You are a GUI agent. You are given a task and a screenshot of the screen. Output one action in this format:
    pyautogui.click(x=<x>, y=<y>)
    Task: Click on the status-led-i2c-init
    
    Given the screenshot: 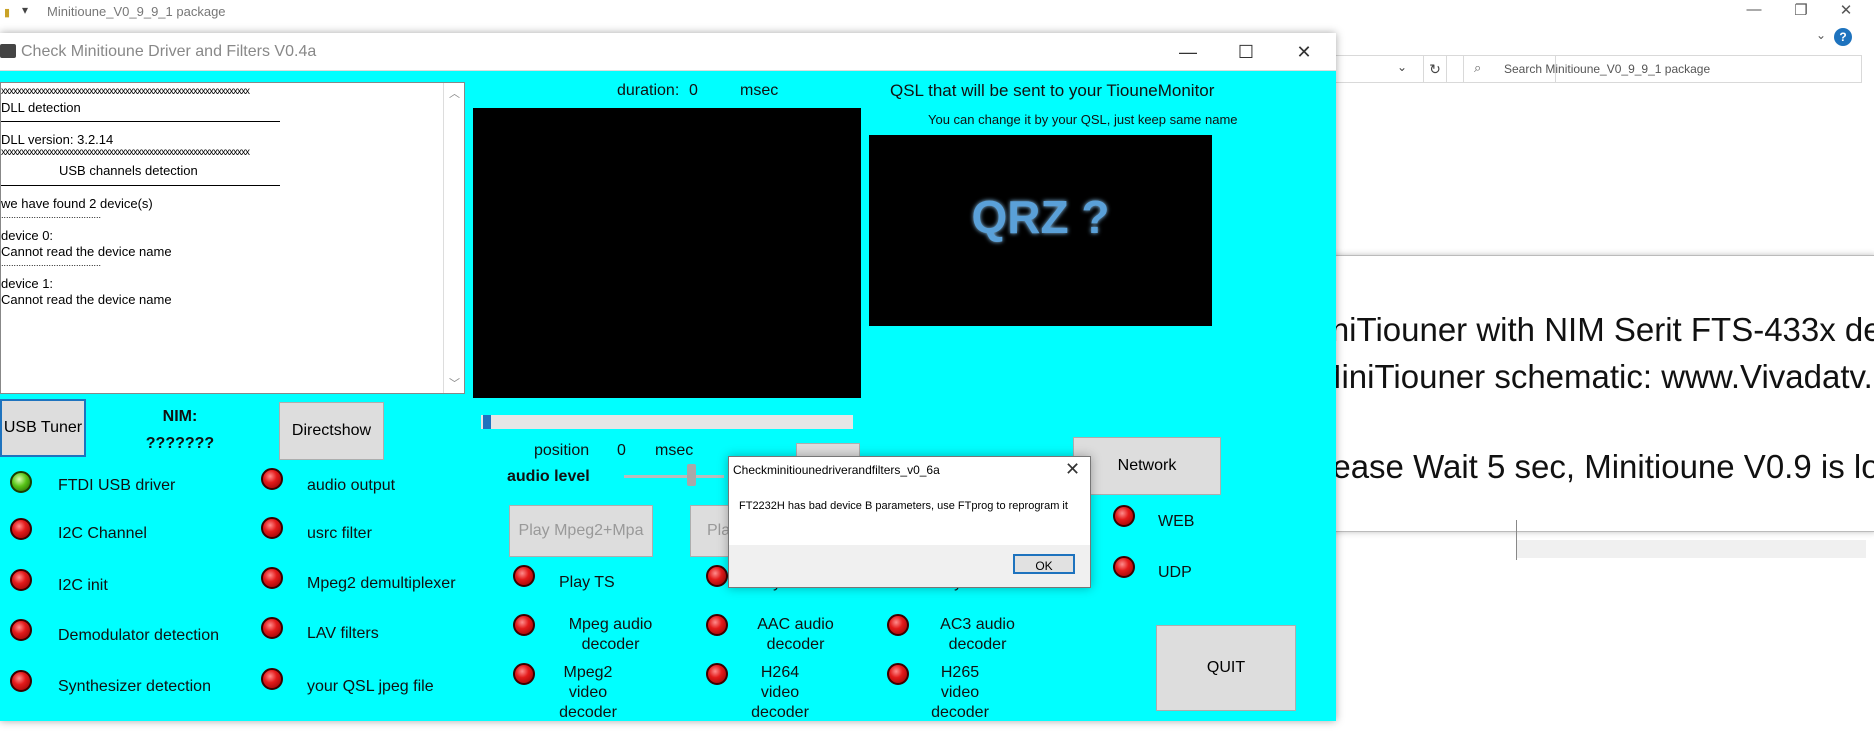 What is the action you would take?
    pyautogui.click(x=21, y=580)
    